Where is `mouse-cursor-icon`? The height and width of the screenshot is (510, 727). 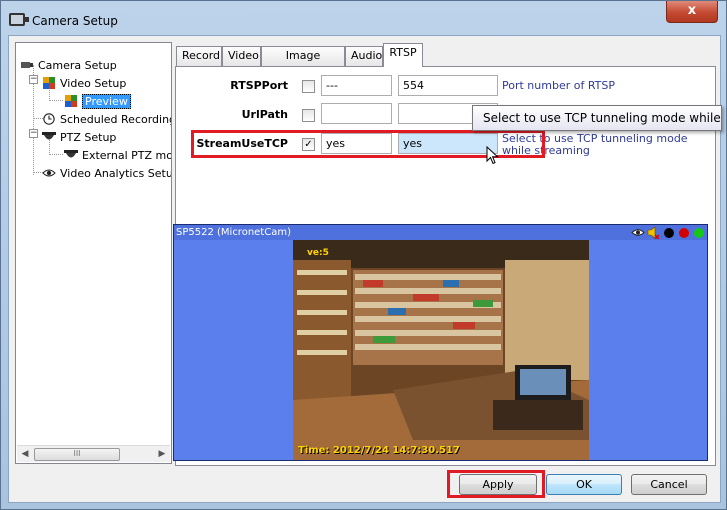
mouse-cursor-icon is located at coordinates (492, 155).